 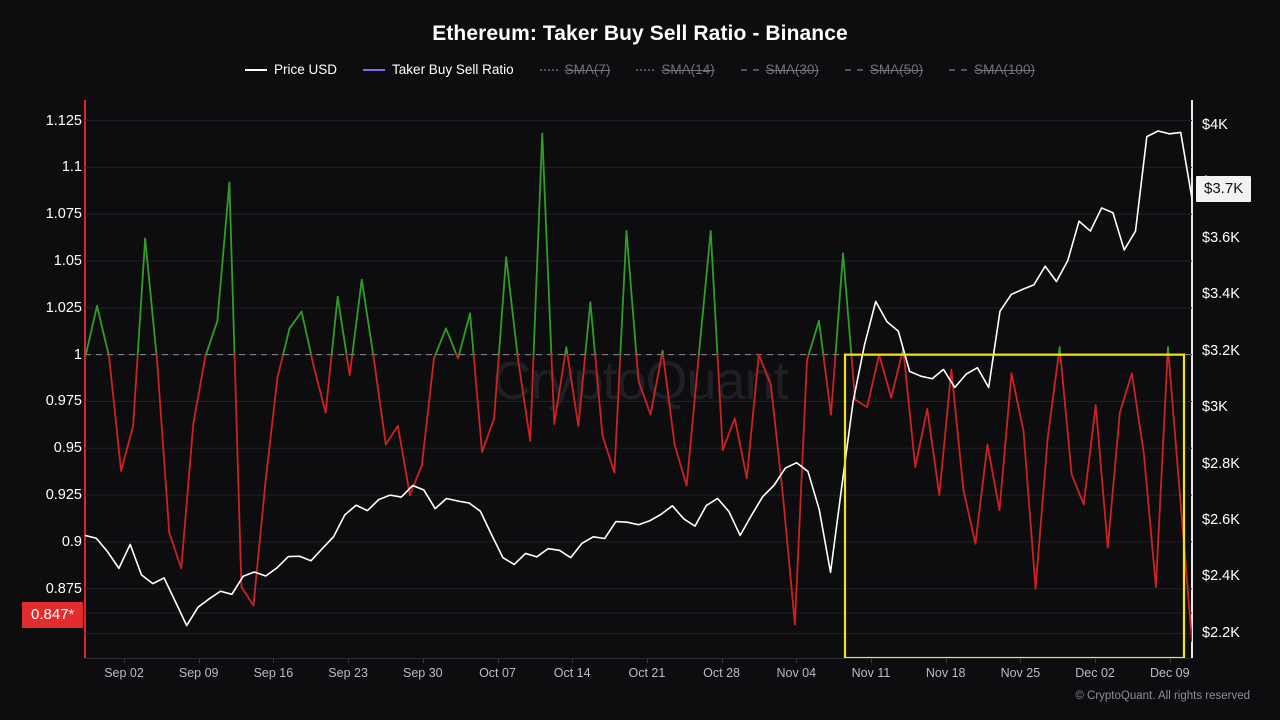 I want to click on left-axis-tick-label: 0.925, so click(x=63, y=495).